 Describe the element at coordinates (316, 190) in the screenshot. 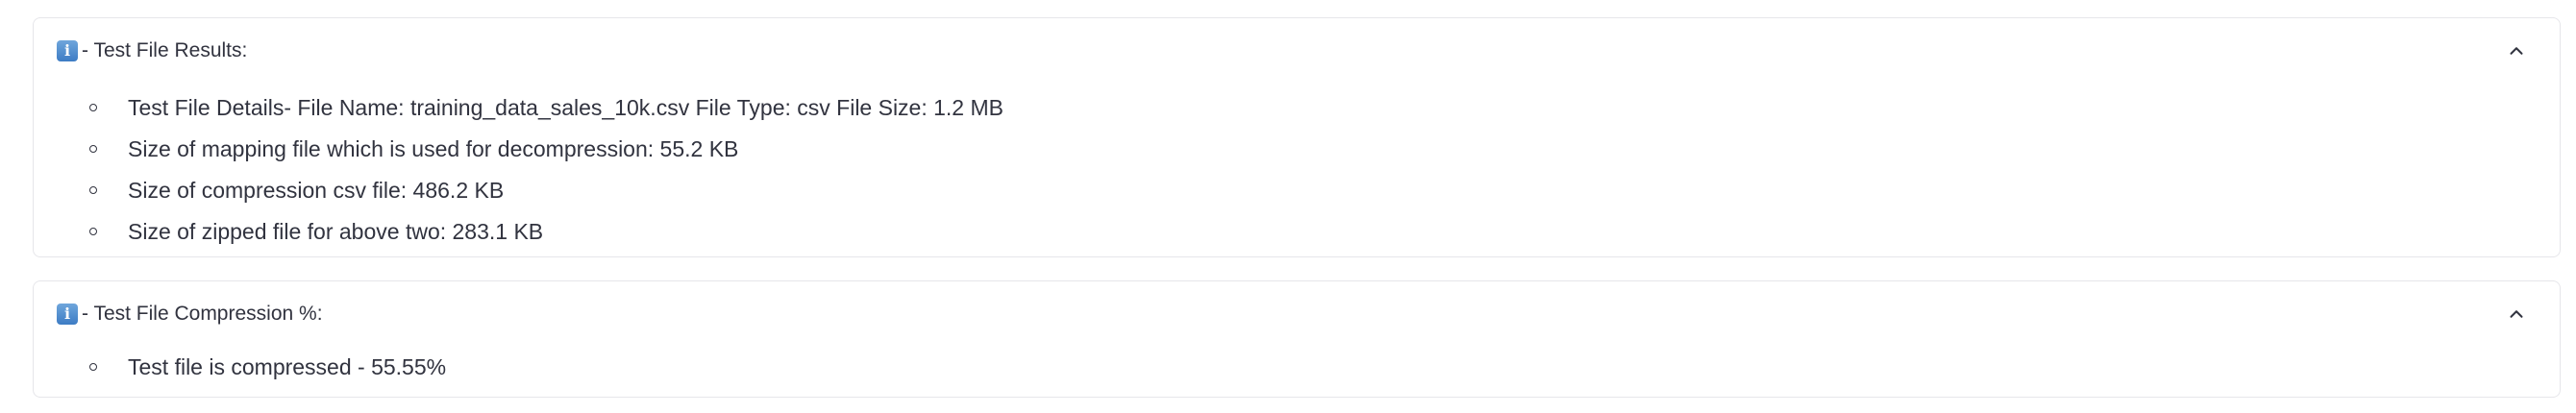

I see `list-item-text: Size of compression csv file: 486.2 KB` at that location.